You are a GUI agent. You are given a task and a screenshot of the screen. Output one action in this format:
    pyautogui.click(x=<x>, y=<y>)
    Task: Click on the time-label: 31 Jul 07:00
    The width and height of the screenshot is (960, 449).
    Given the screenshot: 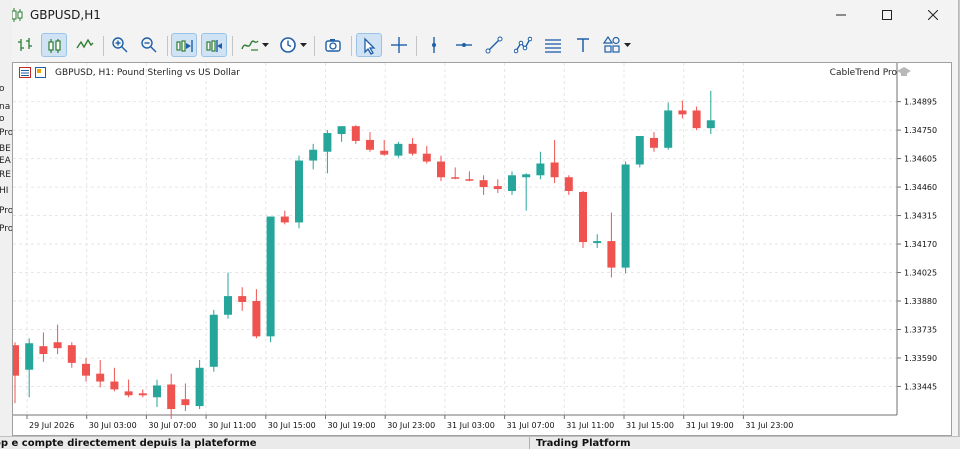 What is the action you would take?
    pyautogui.click(x=531, y=425)
    